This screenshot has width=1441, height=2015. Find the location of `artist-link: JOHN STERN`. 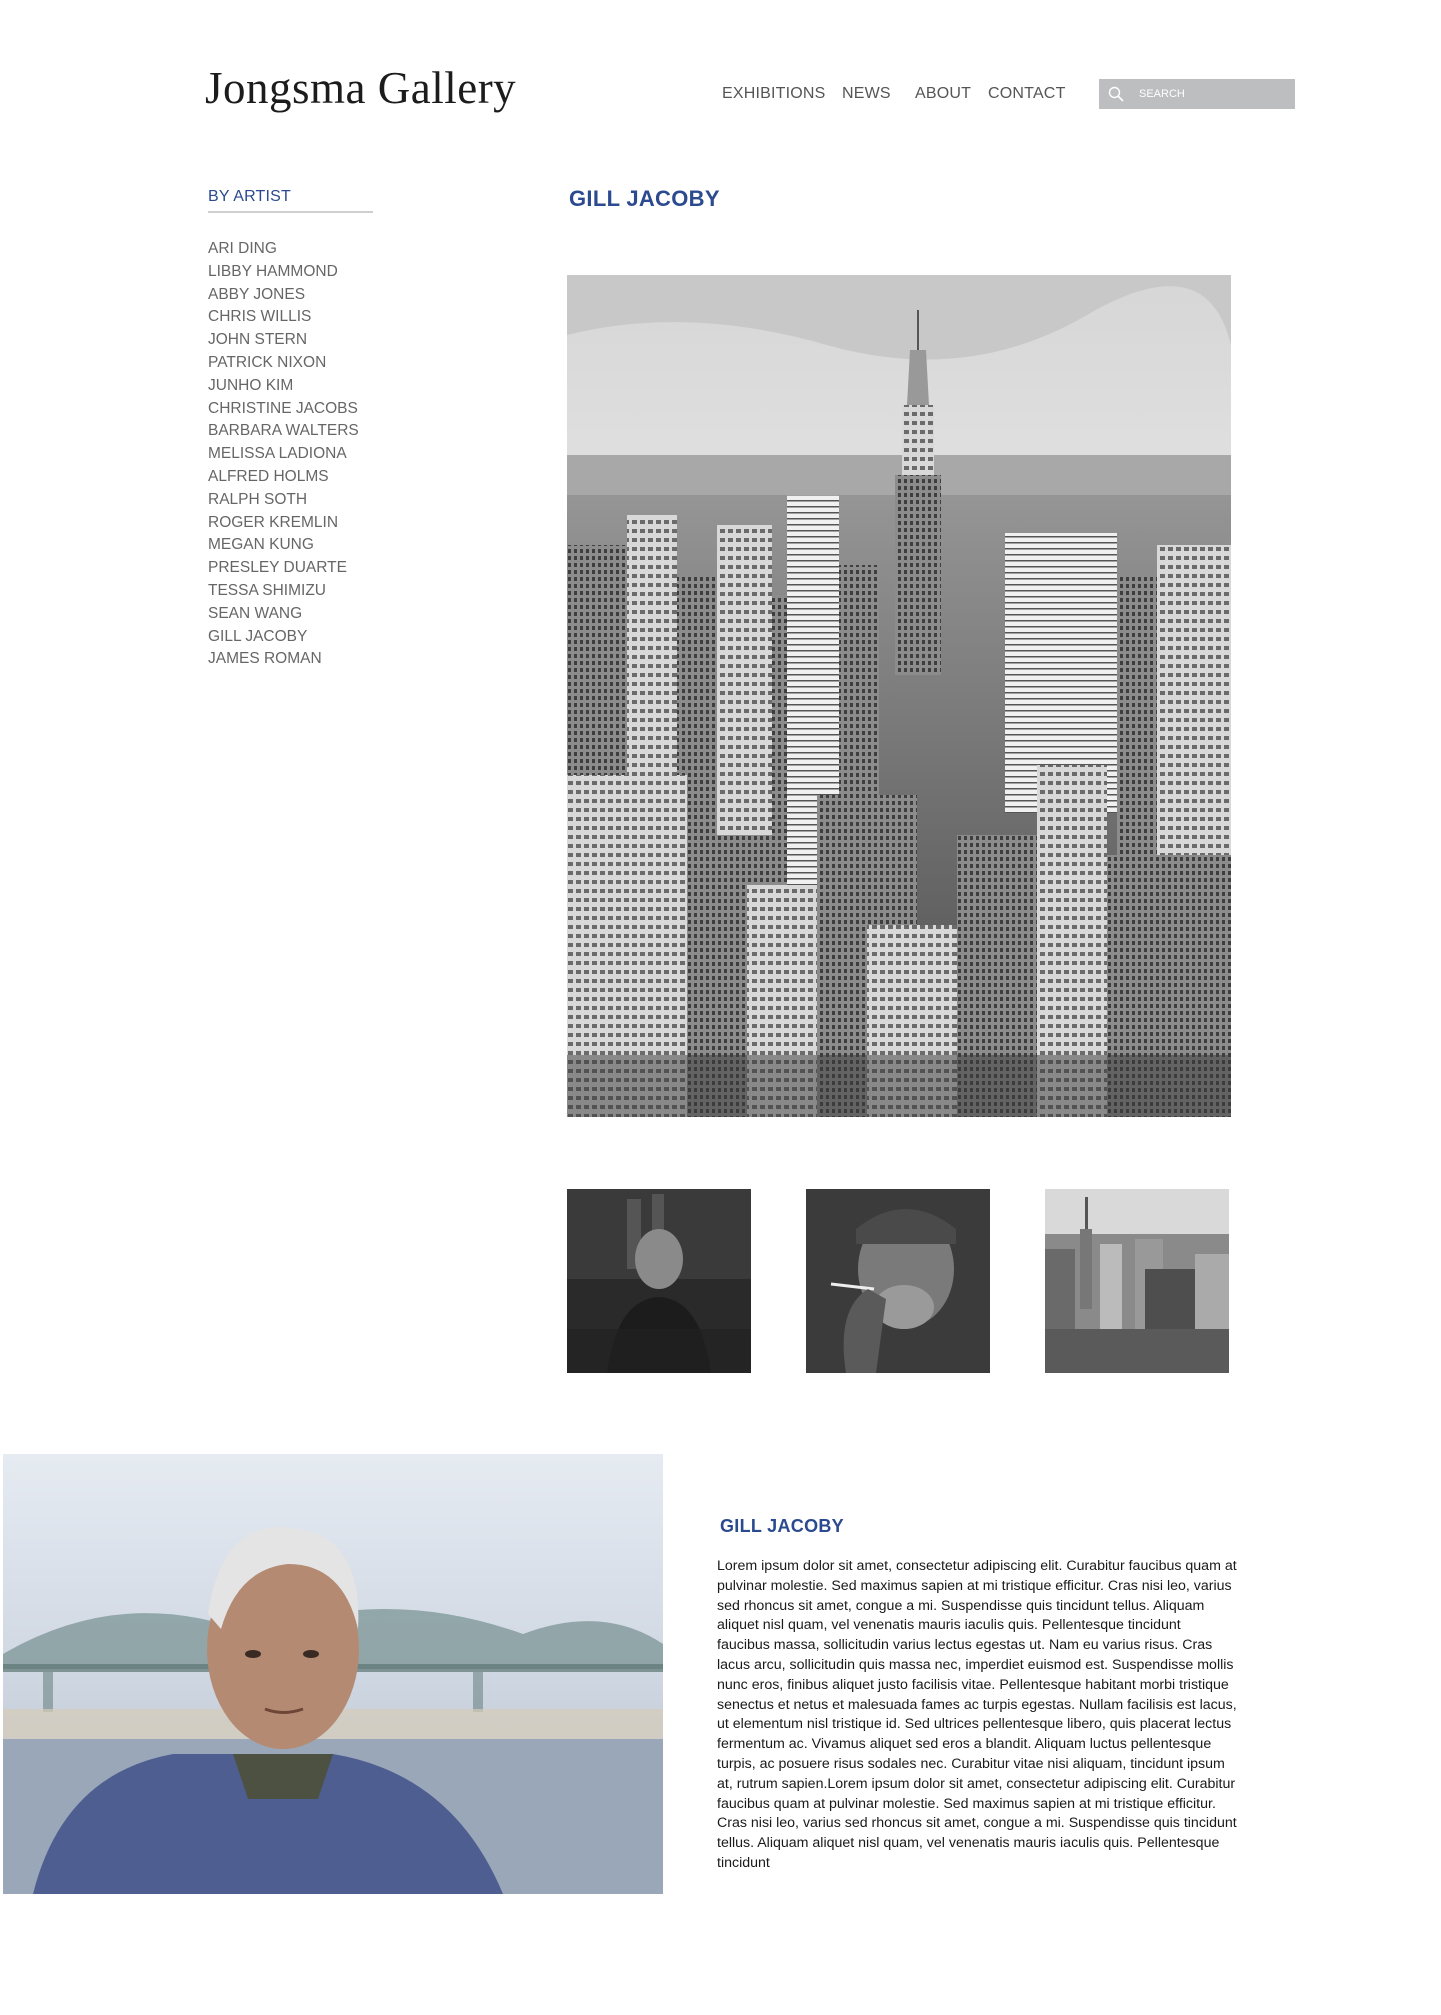

artist-link: JOHN STERN is located at coordinates (283, 340).